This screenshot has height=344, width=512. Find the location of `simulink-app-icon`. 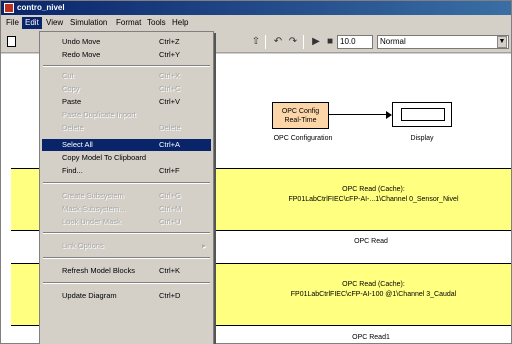

simulink-app-icon is located at coordinates (9, 8).